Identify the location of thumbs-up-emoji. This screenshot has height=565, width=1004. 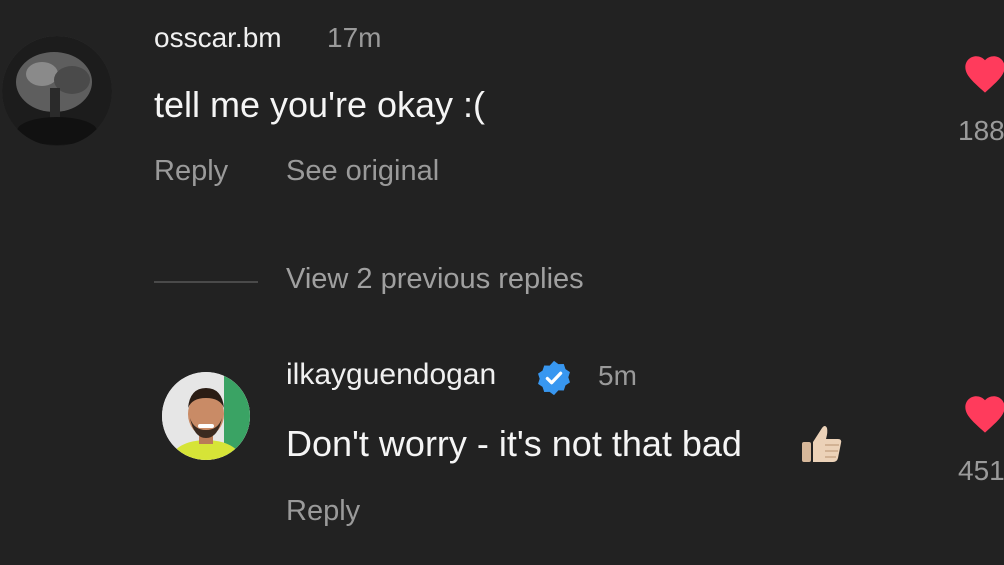
(822, 444).